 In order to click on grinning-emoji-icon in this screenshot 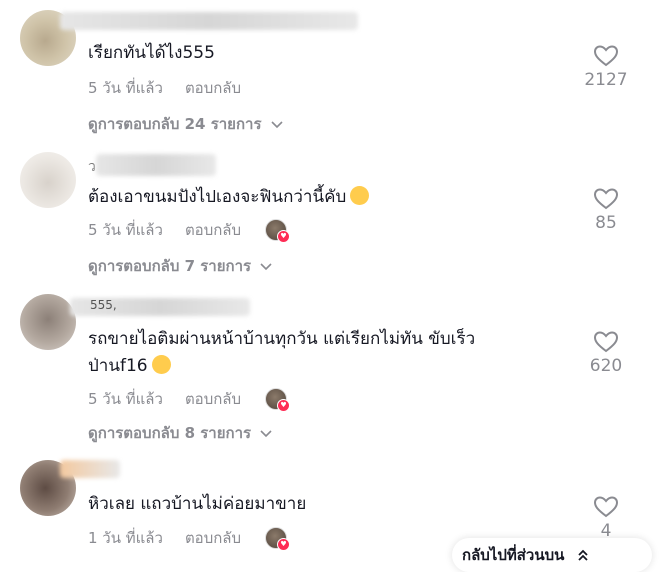, I will do `click(161, 364)`.